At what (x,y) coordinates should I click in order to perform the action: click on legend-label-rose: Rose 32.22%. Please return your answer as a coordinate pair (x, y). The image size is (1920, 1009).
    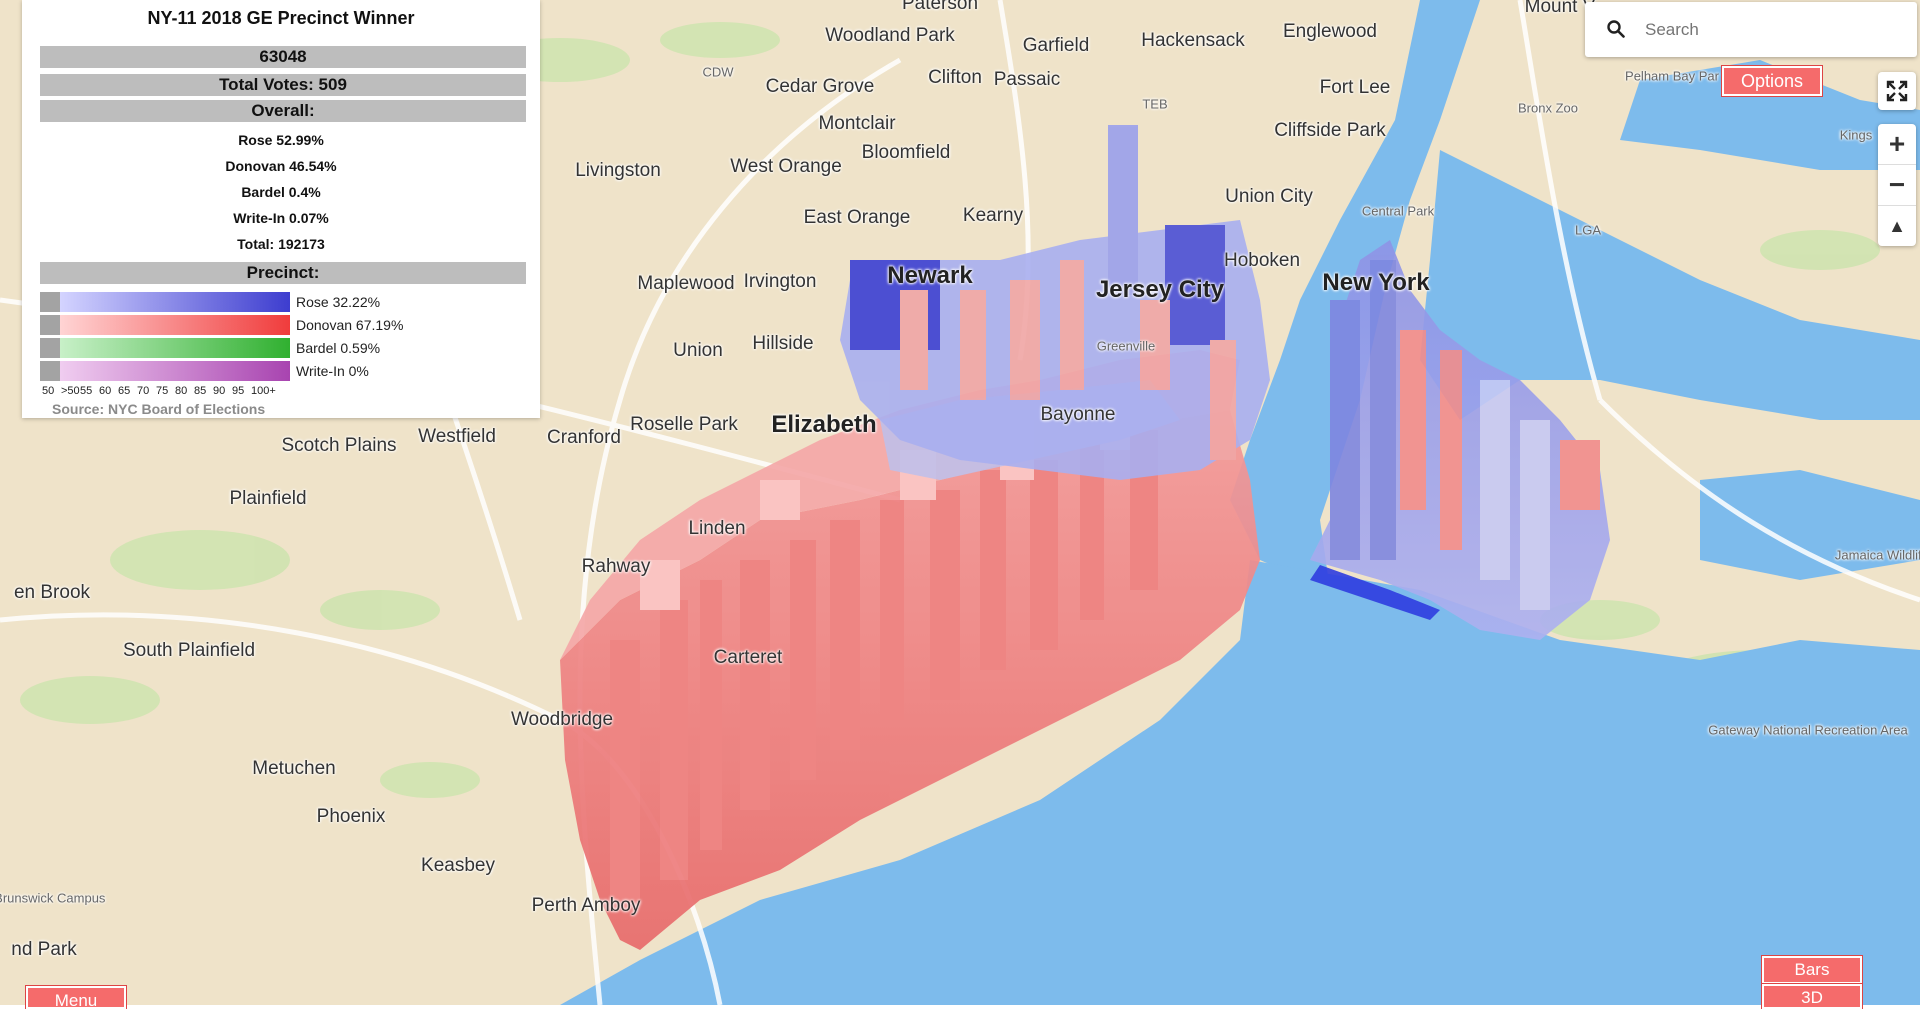
    Looking at the image, I should click on (338, 302).